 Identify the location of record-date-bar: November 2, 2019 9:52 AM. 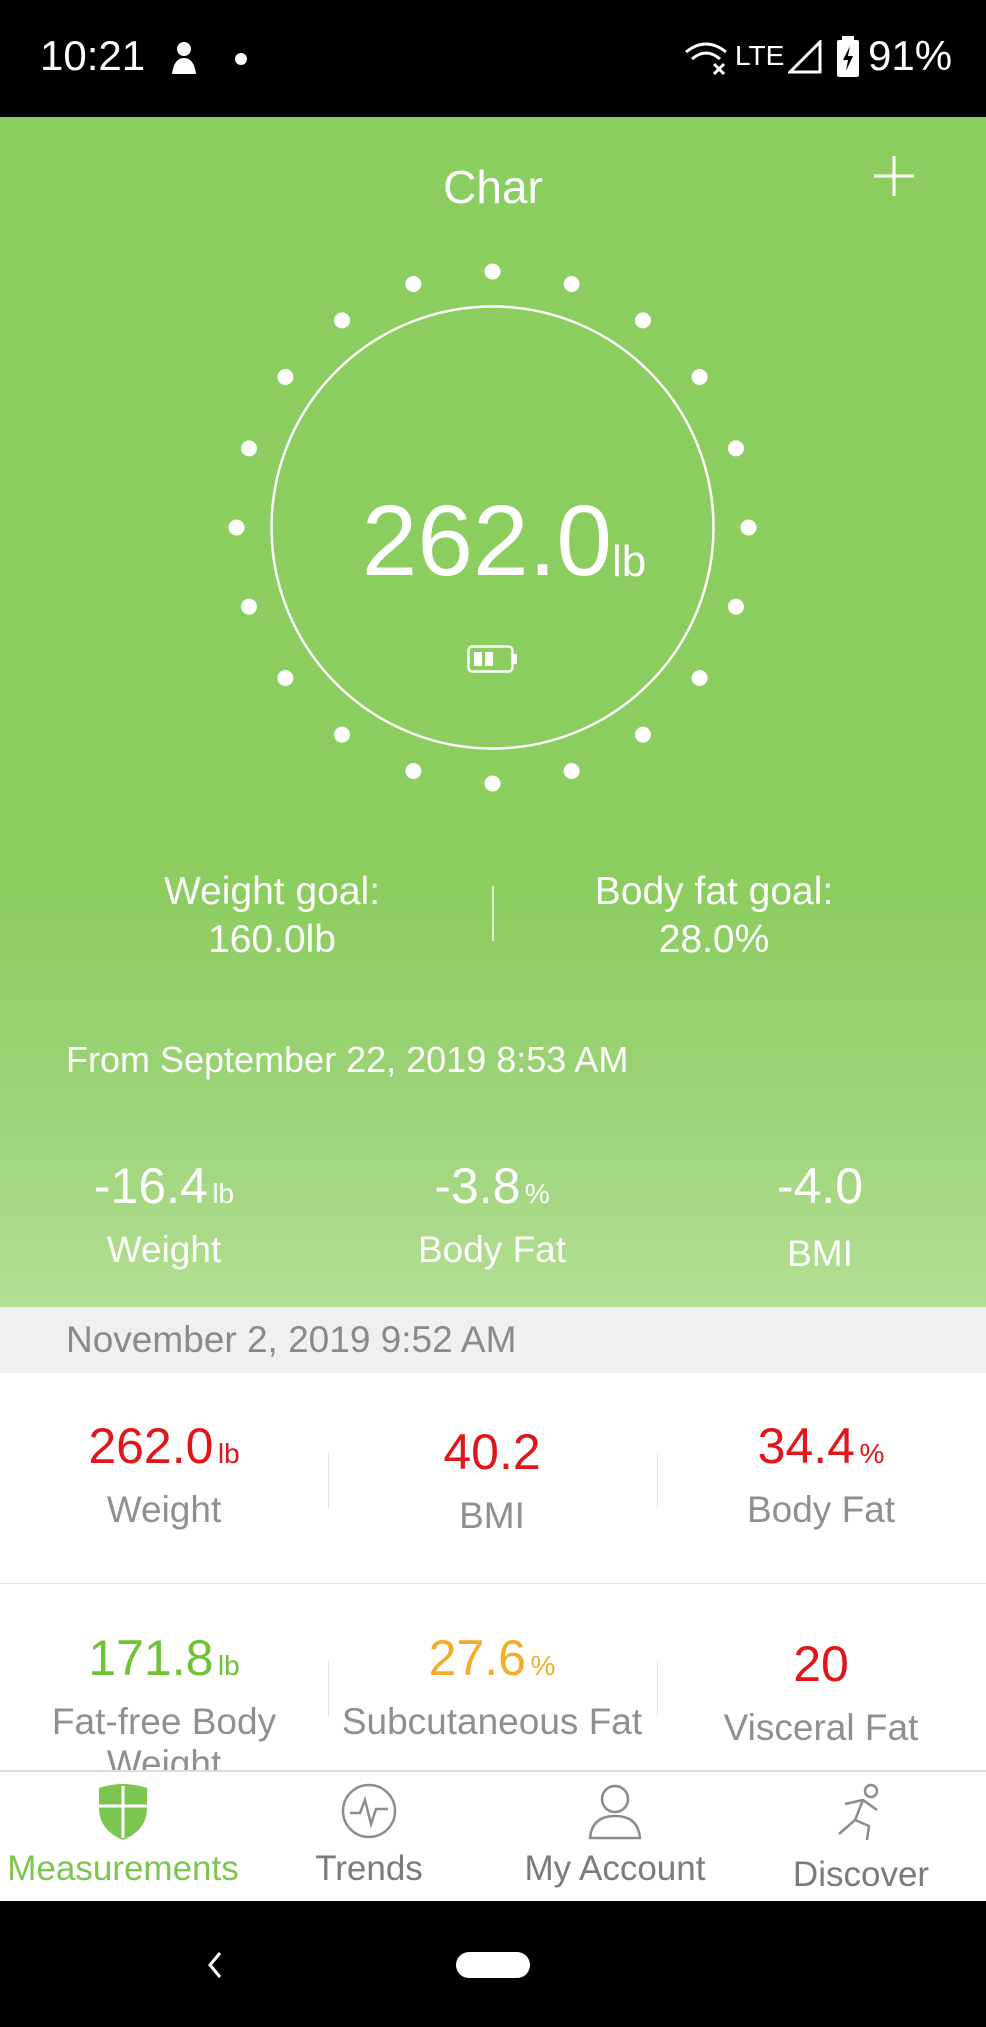
(493, 1340).